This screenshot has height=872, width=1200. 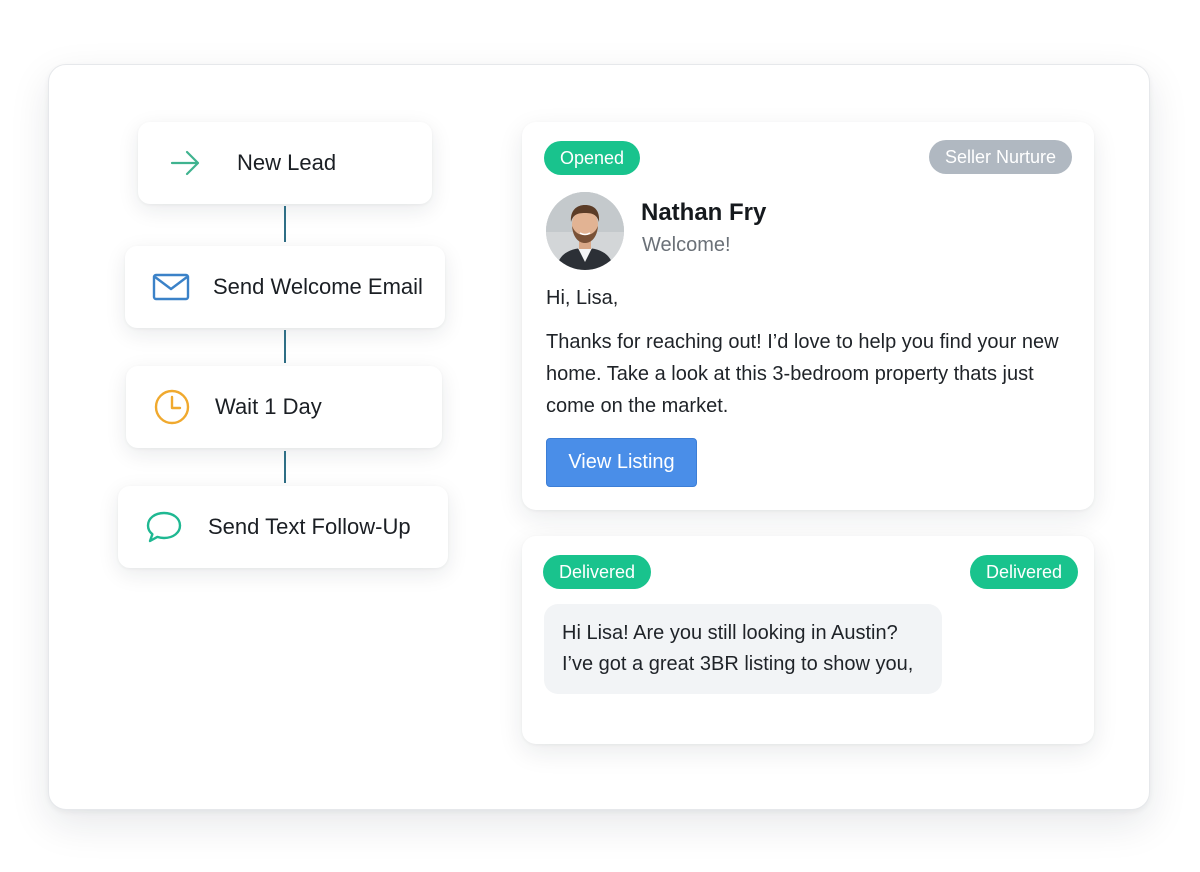 What do you see at coordinates (1000, 157) in the screenshot?
I see `campaign-badge: Seller Nurture` at bounding box center [1000, 157].